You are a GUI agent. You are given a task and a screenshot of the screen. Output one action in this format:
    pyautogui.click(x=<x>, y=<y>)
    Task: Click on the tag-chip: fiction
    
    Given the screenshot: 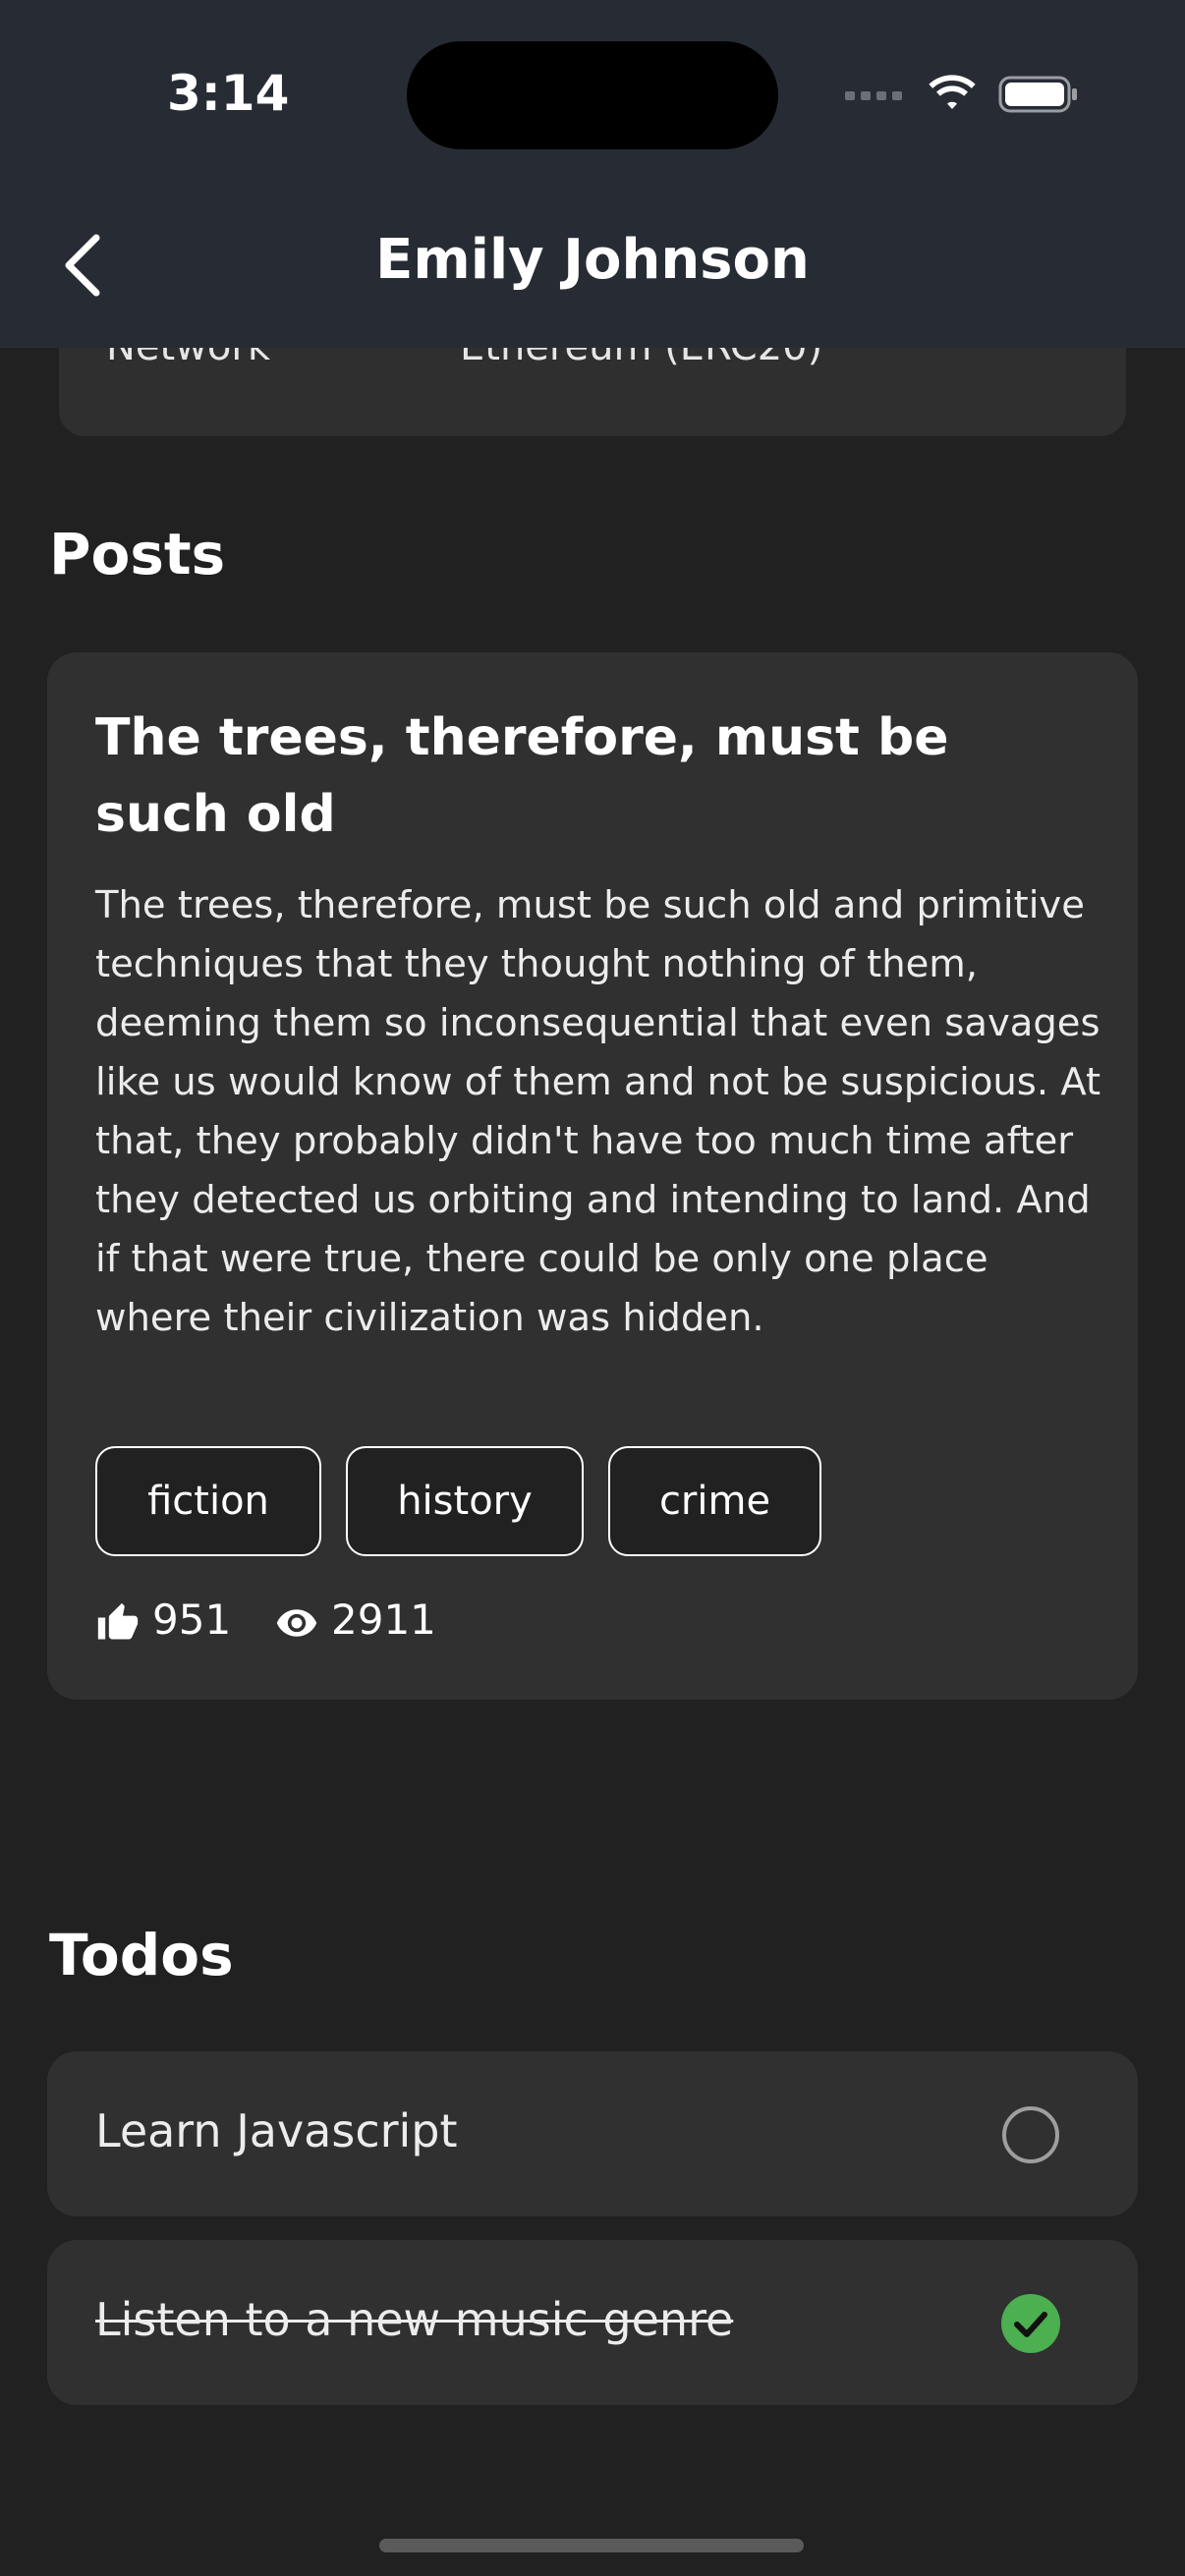 What is the action you would take?
    pyautogui.click(x=208, y=1501)
    